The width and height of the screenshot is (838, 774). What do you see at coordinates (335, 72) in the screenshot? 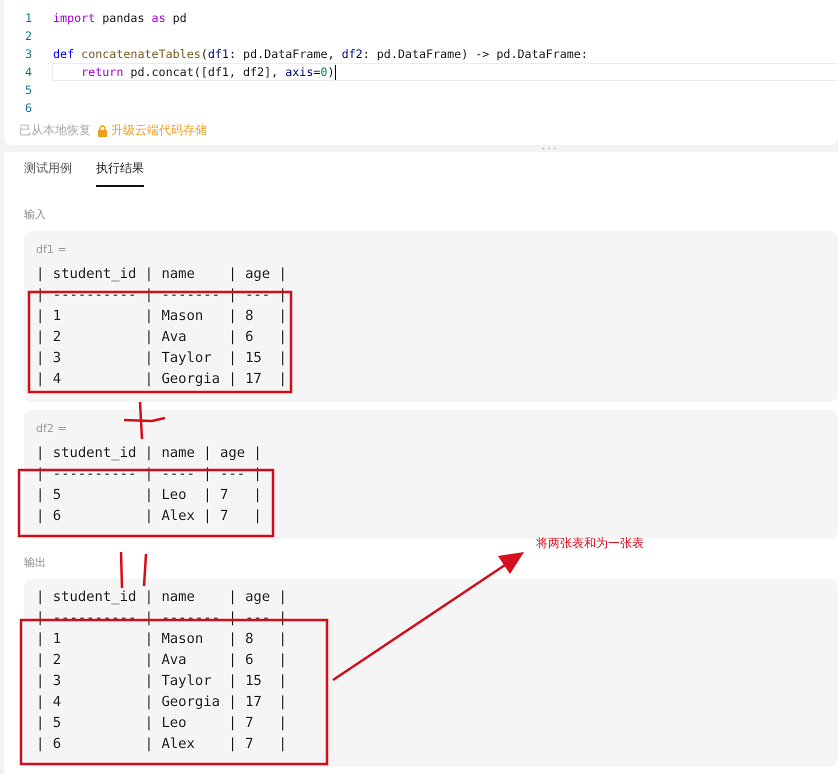
I see `text-cursor` at bounding box center [335, 72].